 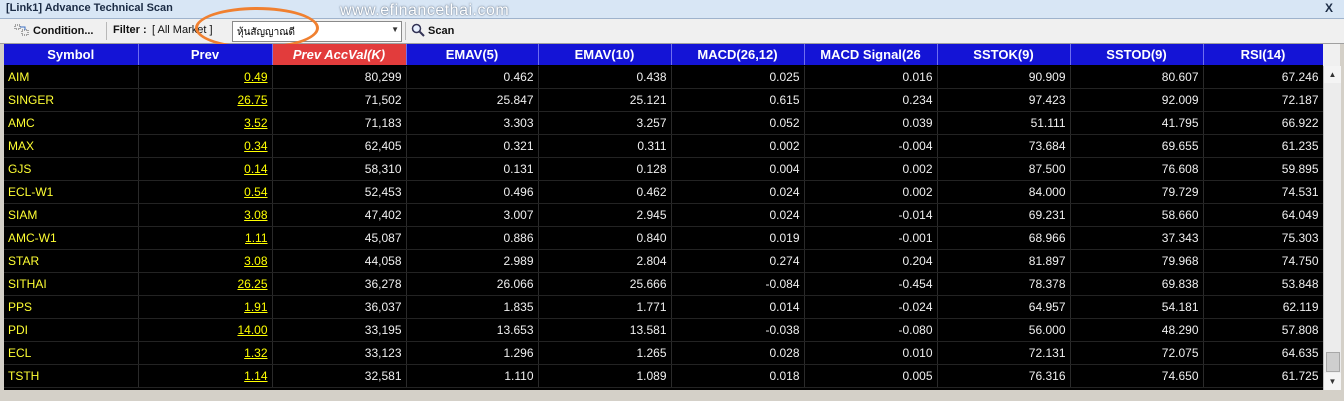 I want to click on prev-link: 3.52, so click(x=205, y=123).